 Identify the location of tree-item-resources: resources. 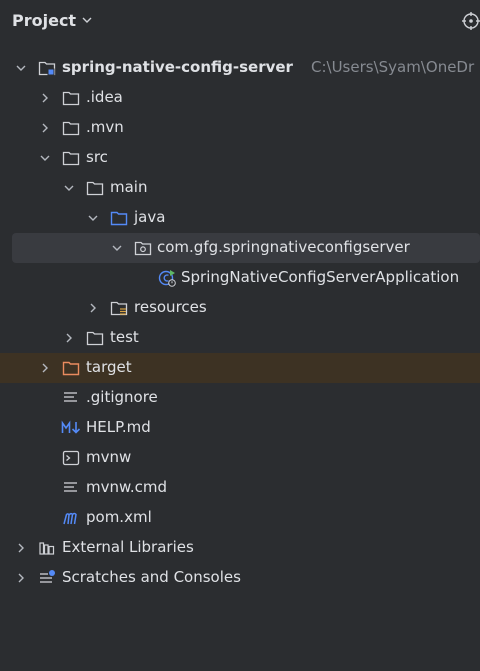
(240, 308).